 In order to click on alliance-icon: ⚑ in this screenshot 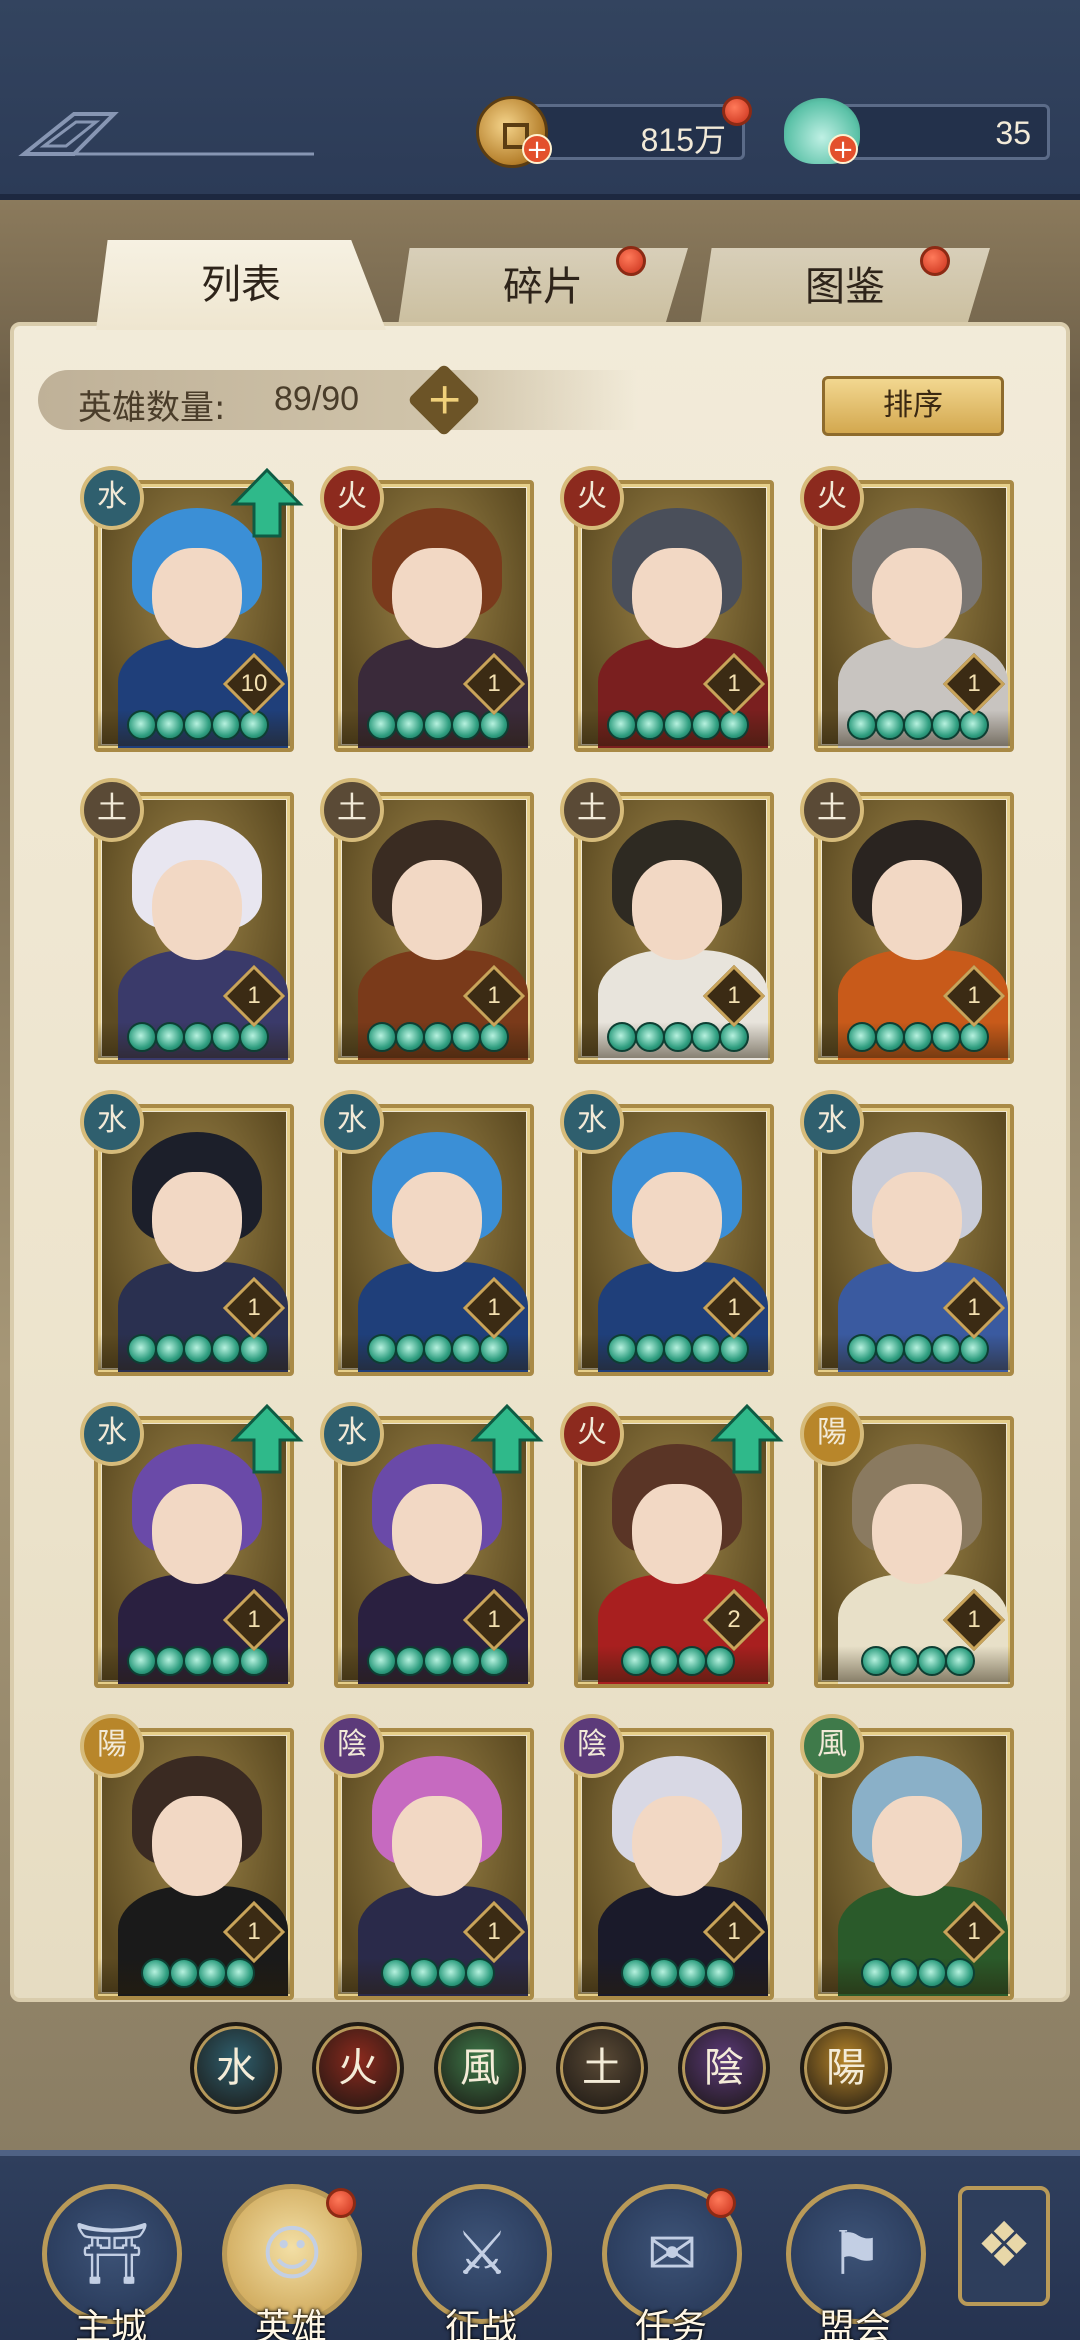, I will do `click(856, 2254)`.